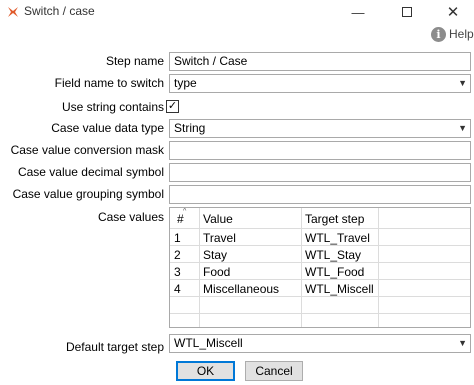  I want to click on grouping-symbol-input, so click(320, 194).